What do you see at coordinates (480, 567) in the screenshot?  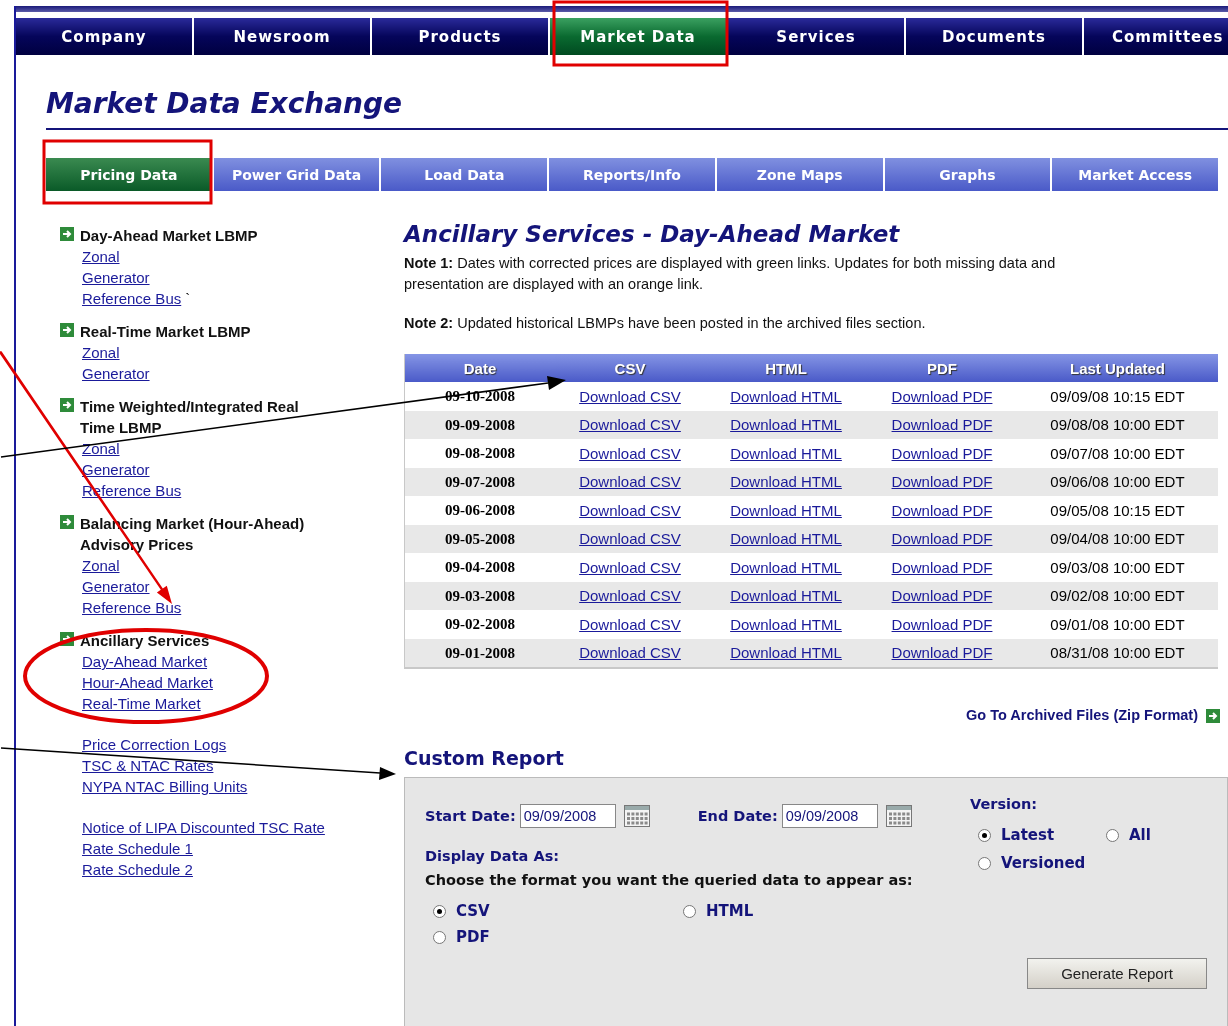 I see `table-cell: 09-04-2008` at bounding box center [480, 567].